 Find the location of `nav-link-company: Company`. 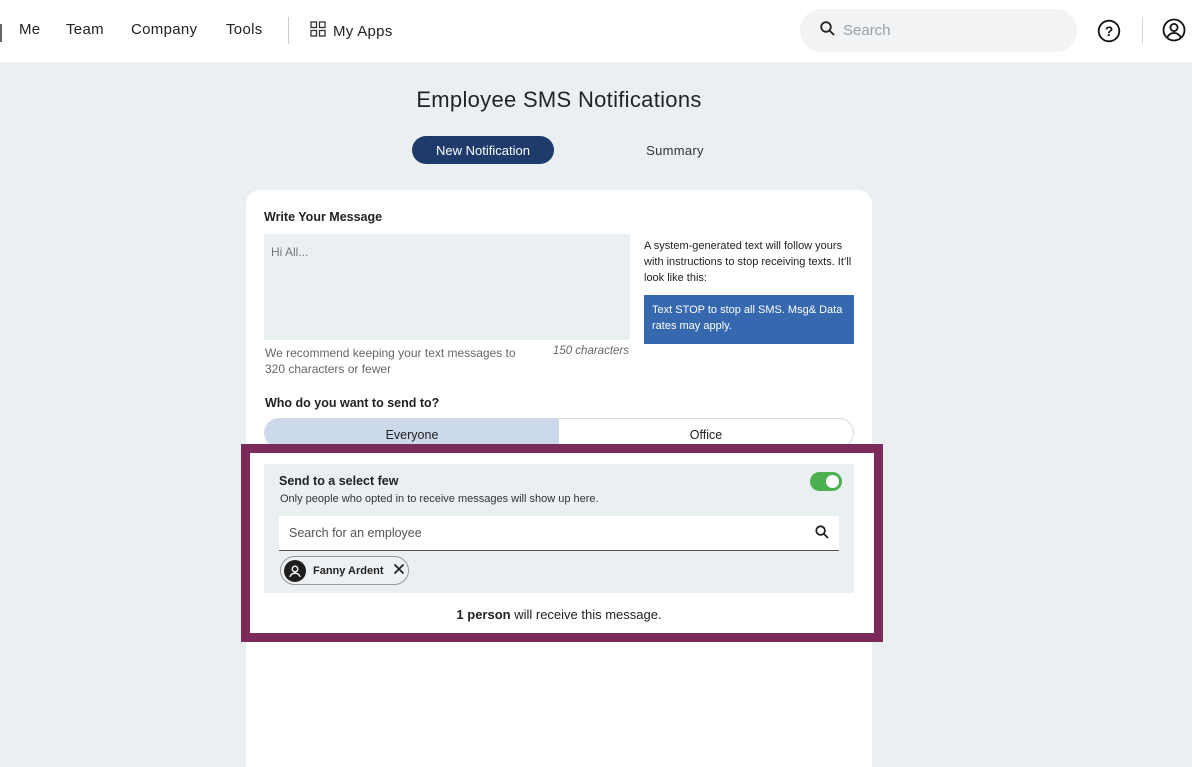

nav-link-company: Company is located at coordinates (164, 29).